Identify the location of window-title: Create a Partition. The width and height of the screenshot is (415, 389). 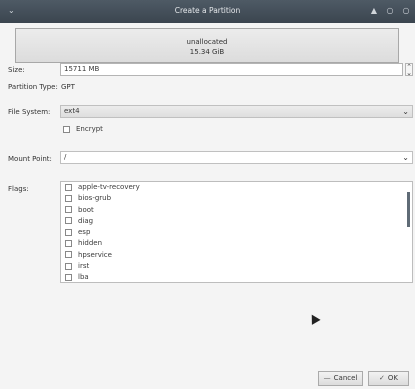
(207, 10).